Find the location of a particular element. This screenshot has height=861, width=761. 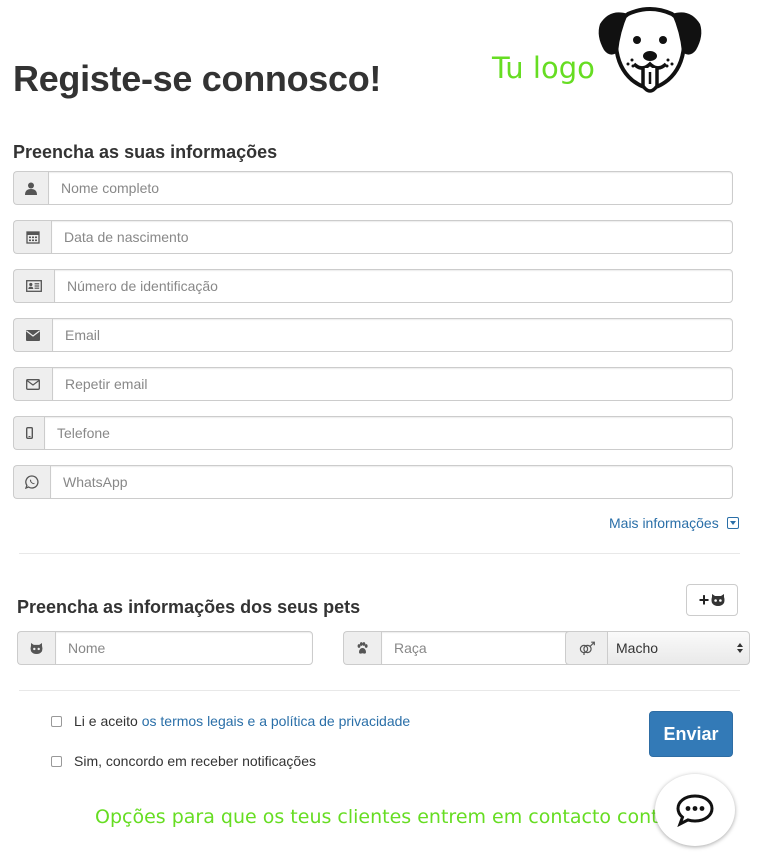

birth-date-row is located at coordinates (373, 237).